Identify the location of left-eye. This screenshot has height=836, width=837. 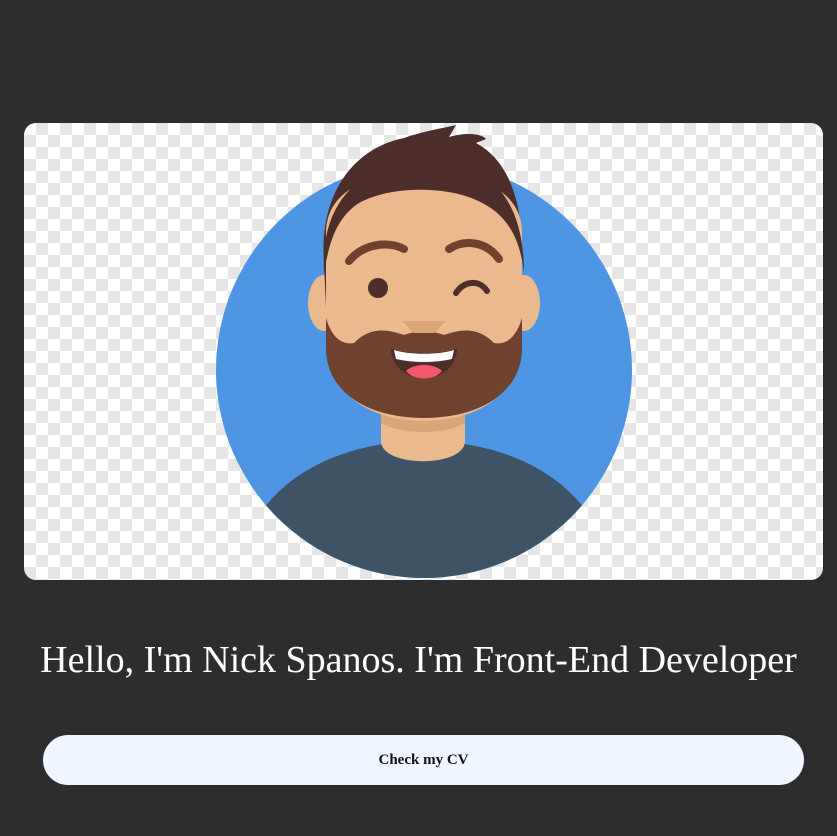
(378, 288).